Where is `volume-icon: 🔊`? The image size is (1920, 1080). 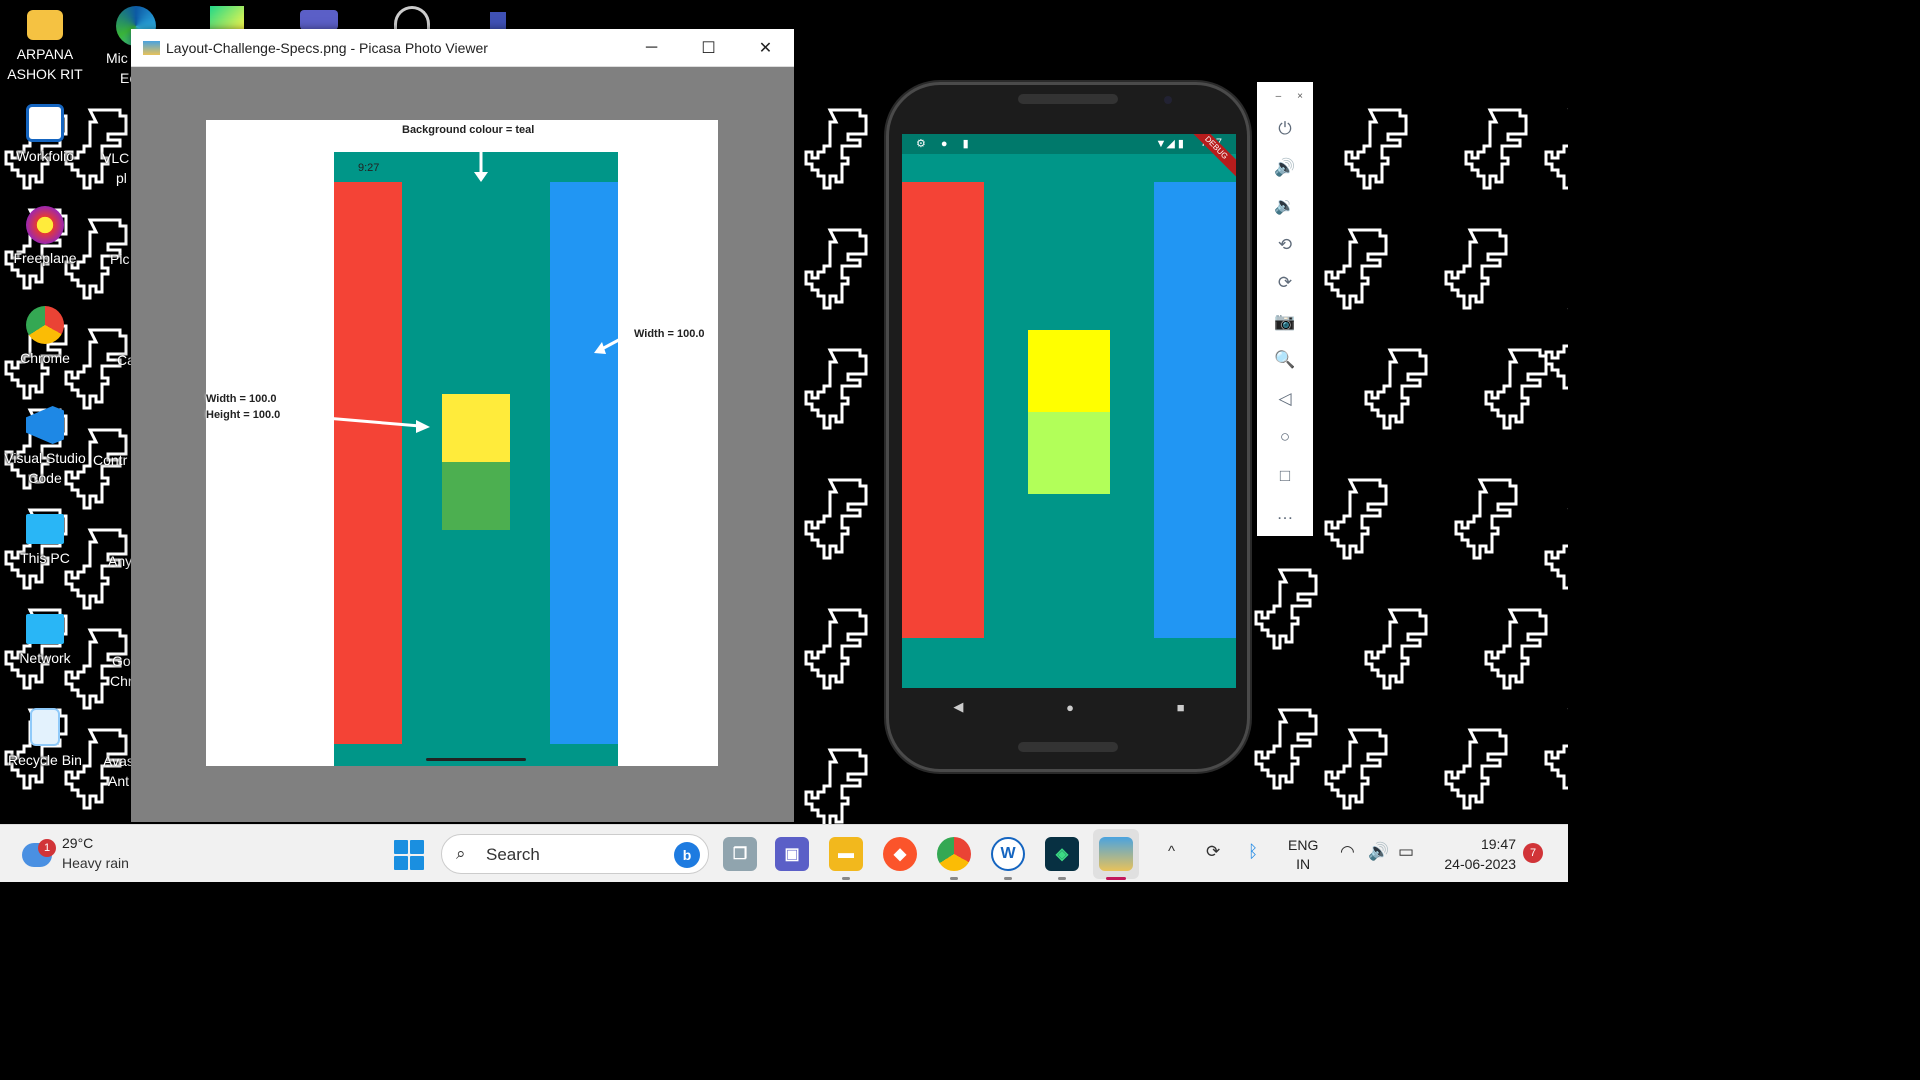
volume-icon: 🔊 is located at coordinates (1378, 852).